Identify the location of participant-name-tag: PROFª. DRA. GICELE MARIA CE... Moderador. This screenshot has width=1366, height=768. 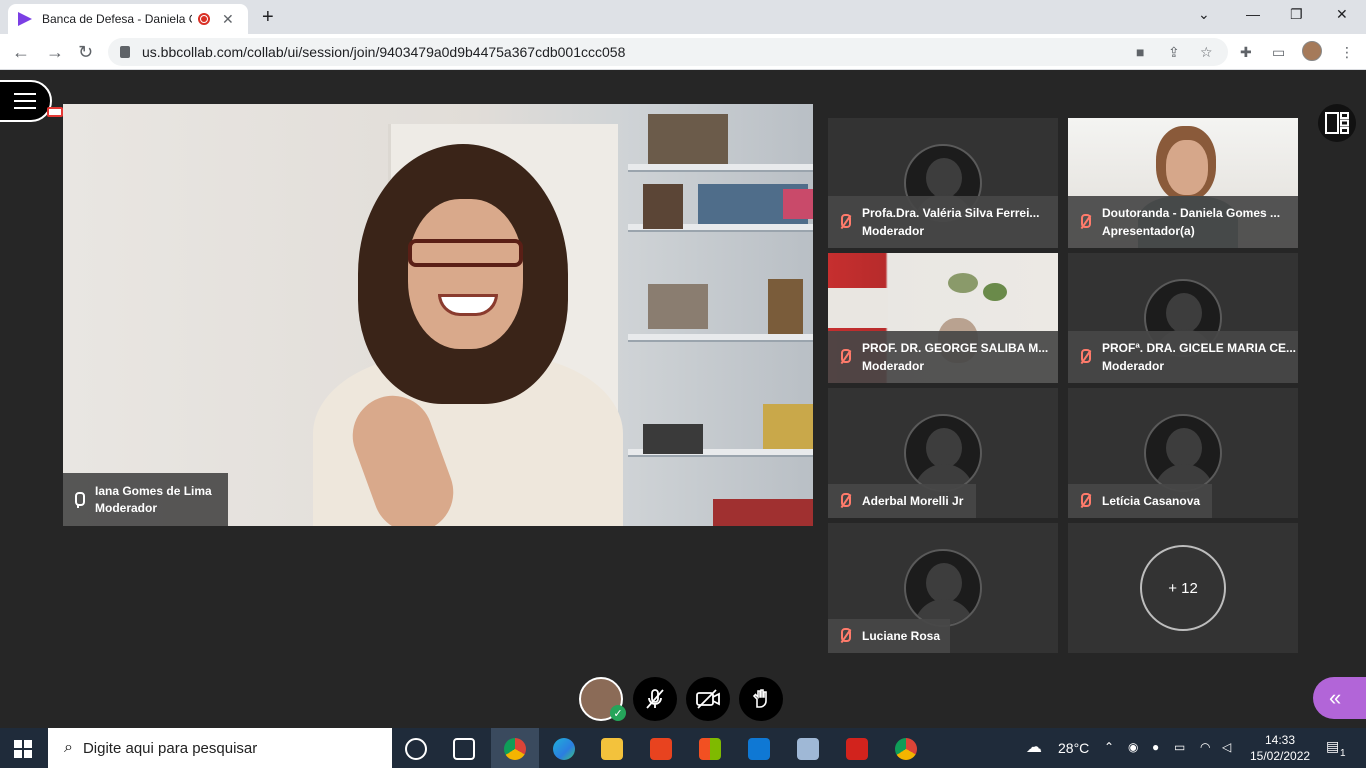
(1183, 357).